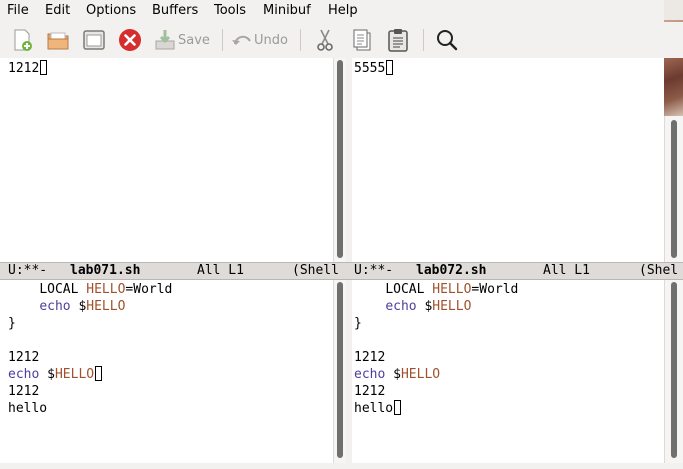  What do you see at coordinates (57, 10) in the screenshot?
I see `menu-edit: Edit` at bounding box center [57, 10].